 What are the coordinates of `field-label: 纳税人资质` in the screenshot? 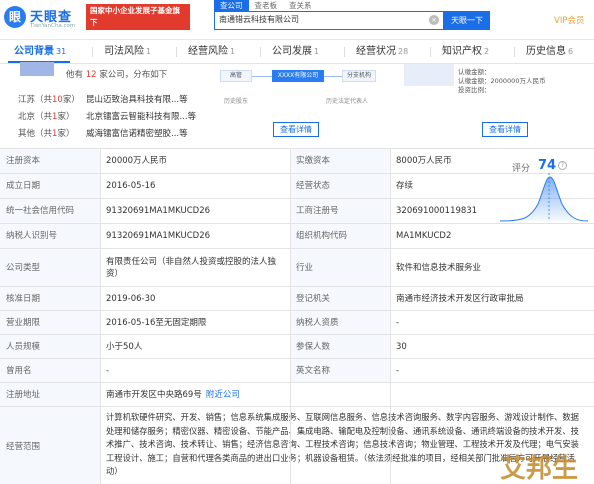 It's located at (340, 322).